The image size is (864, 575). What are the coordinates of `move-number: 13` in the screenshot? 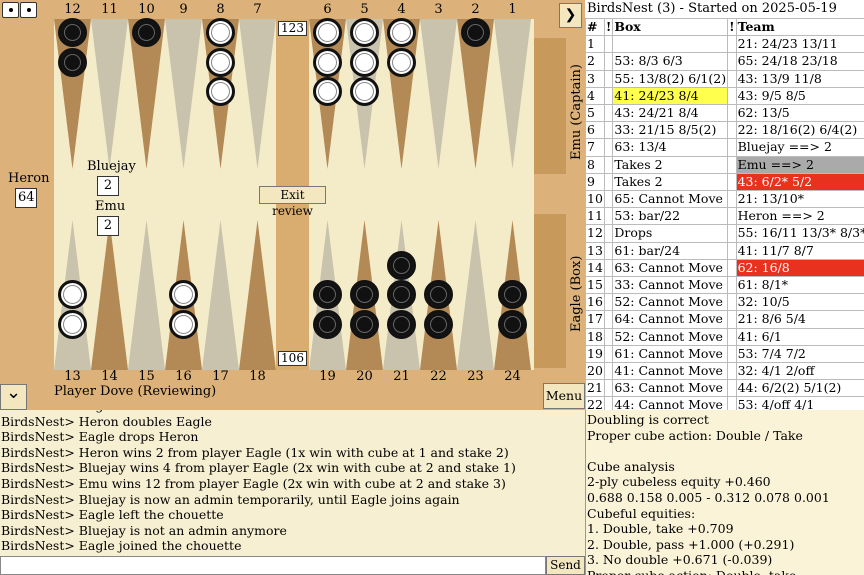 It's located at (595, 250).